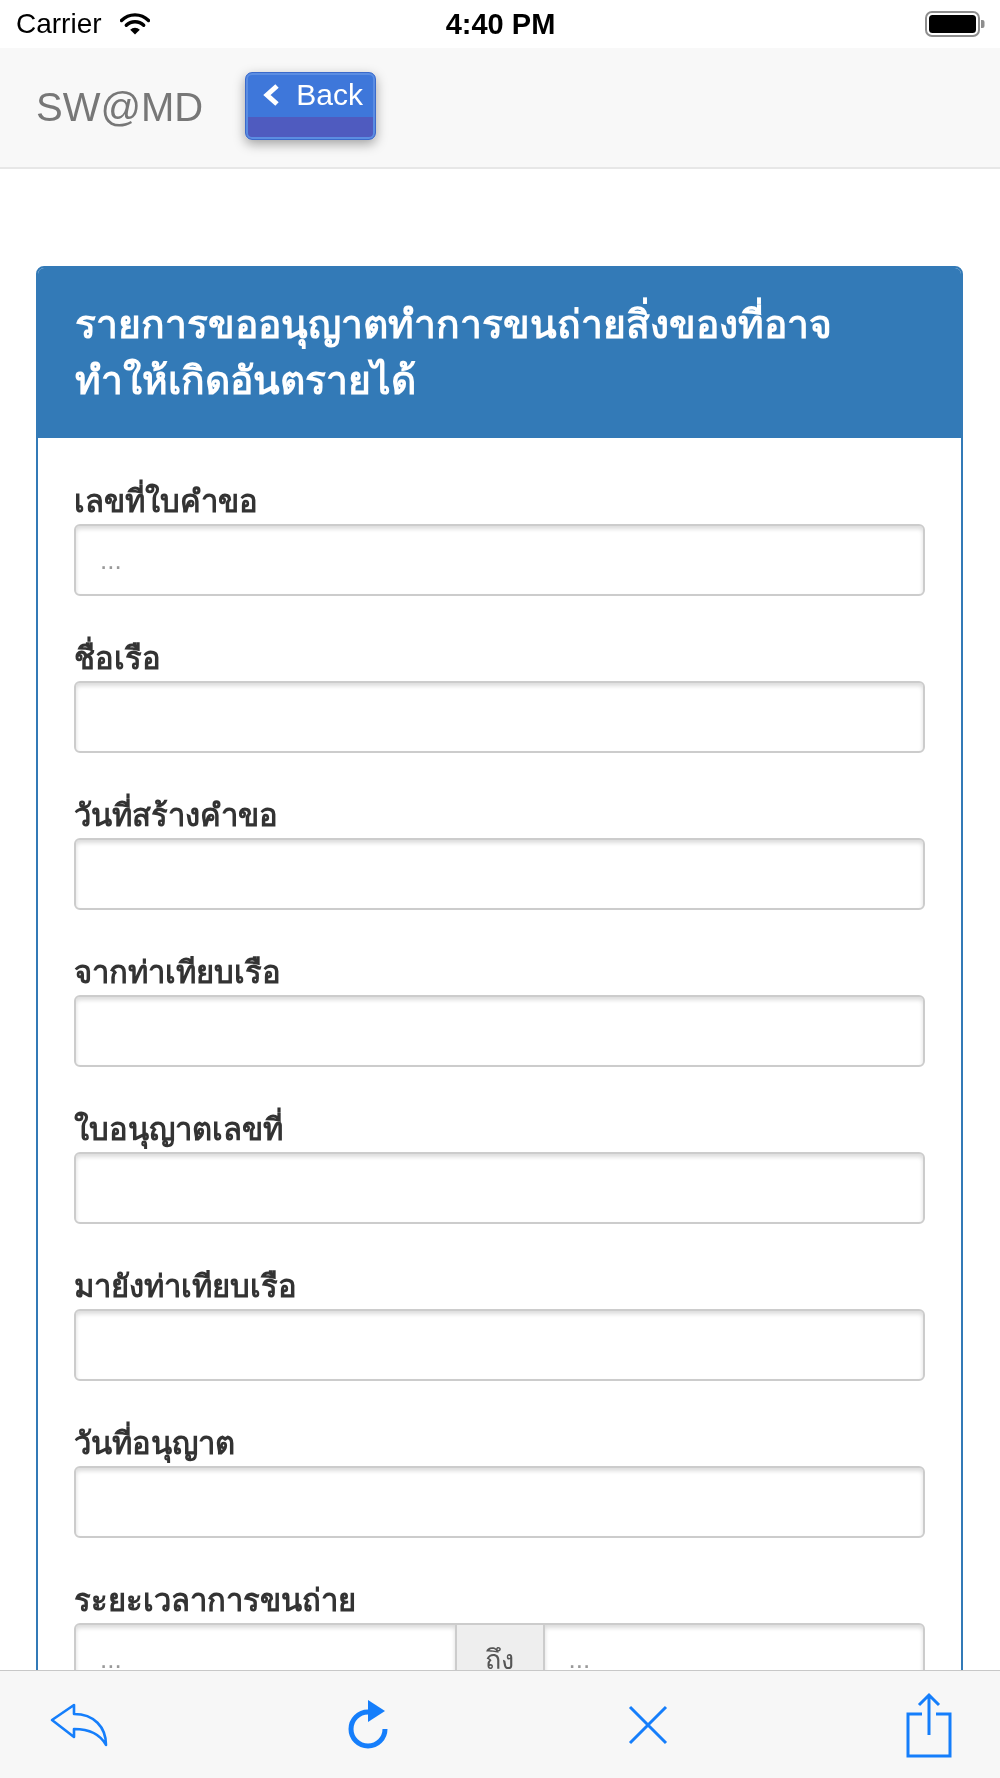 The image size is (1000, 1778). I want to click on range-separator: ถึง, so click(499, 1646).